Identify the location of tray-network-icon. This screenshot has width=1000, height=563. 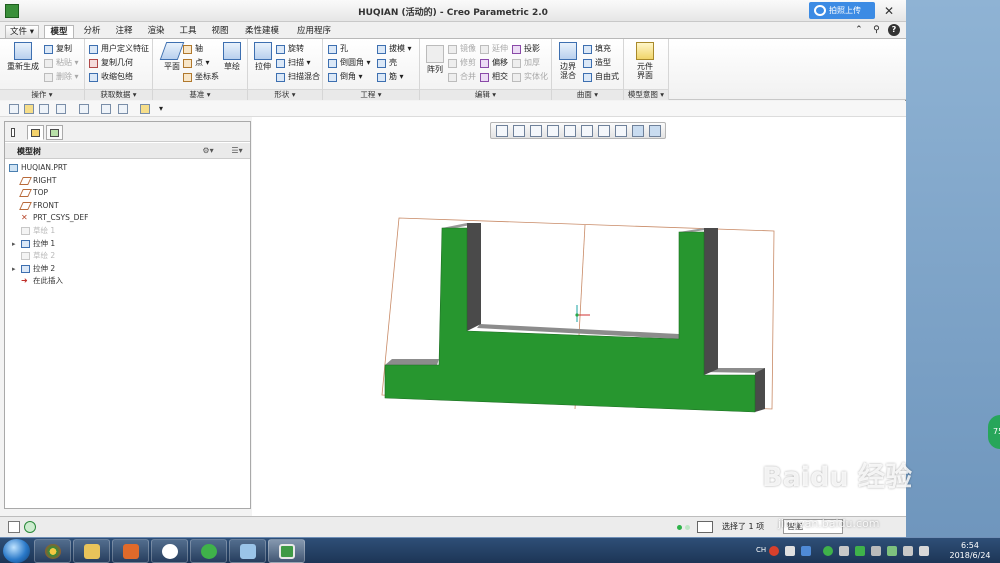
(876, 551).